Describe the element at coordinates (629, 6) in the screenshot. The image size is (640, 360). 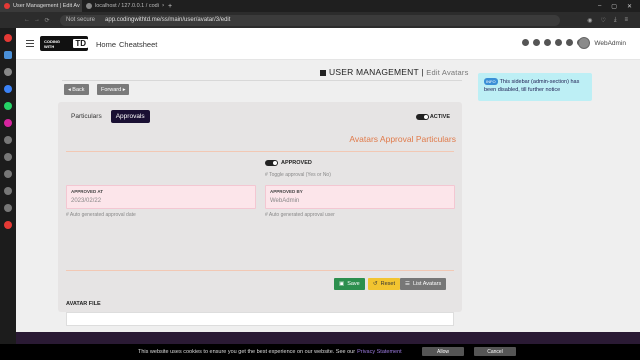
I see `close-window-icon: ✕` at that location.